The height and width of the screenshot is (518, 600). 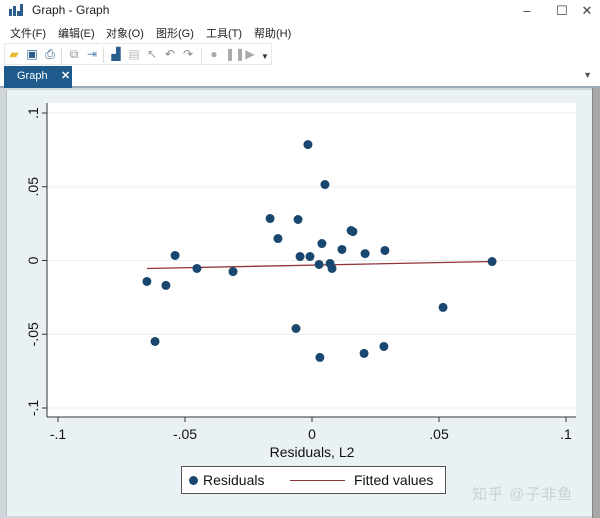 What do you see at coordinates (33, 113) in the screenshot?
I see `y-tick-label: .1` at bounding box center [33, 113].